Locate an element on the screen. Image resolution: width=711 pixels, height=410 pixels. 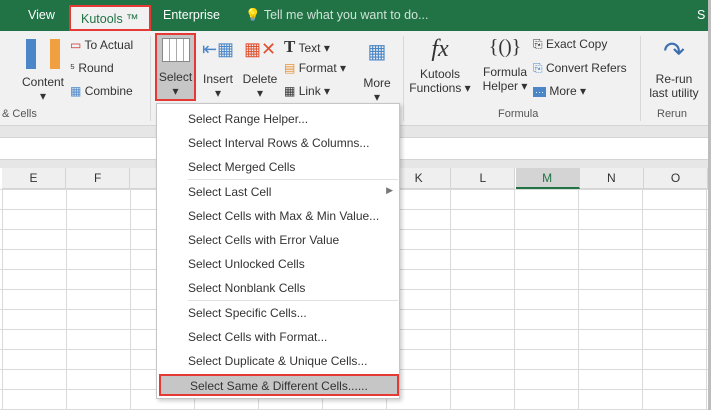
delete-icon: ▦✕ is located at coordinates (260, 49).